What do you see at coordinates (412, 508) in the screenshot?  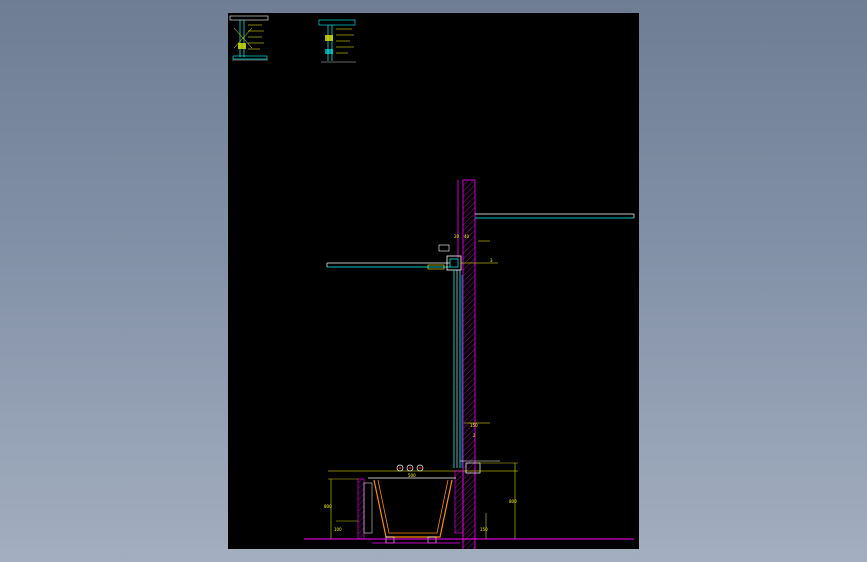 I see `basin: 500` at bounding box center [412, 508].